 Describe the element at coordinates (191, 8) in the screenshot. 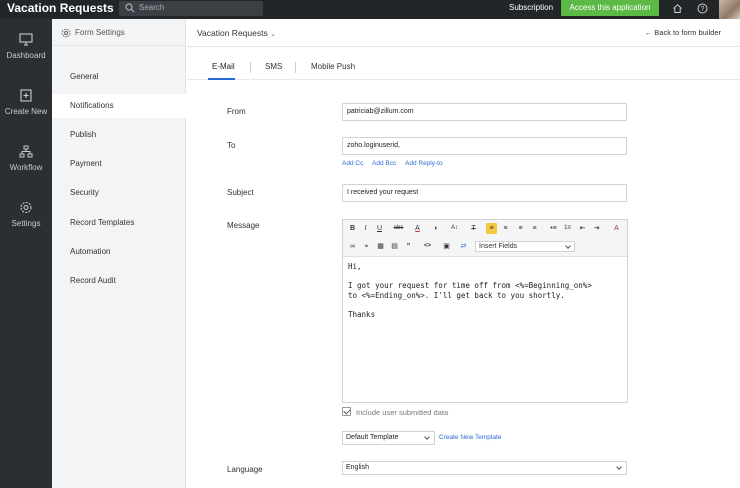

I see `search-box: Search` at that location.